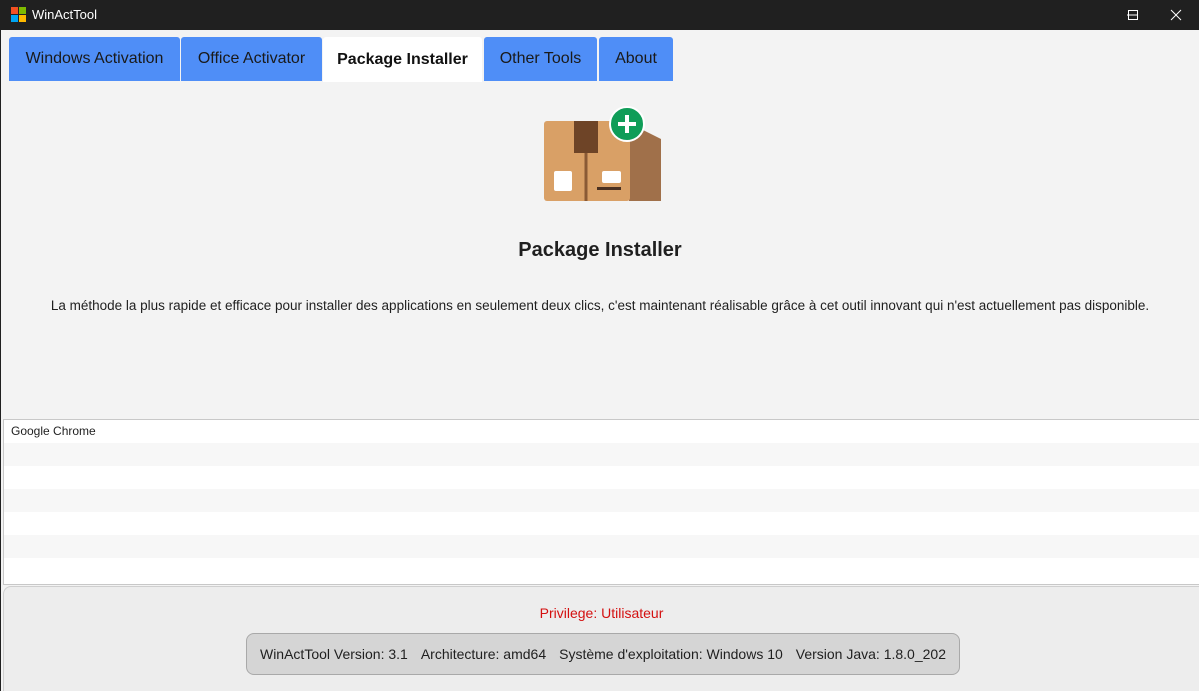 Image resolution: width=1199 pixels, height=691 pixels. What do you see at coordinates (636, 59) in the screenshot?
I see `tab-about: About` at bounding box center [636, 59].